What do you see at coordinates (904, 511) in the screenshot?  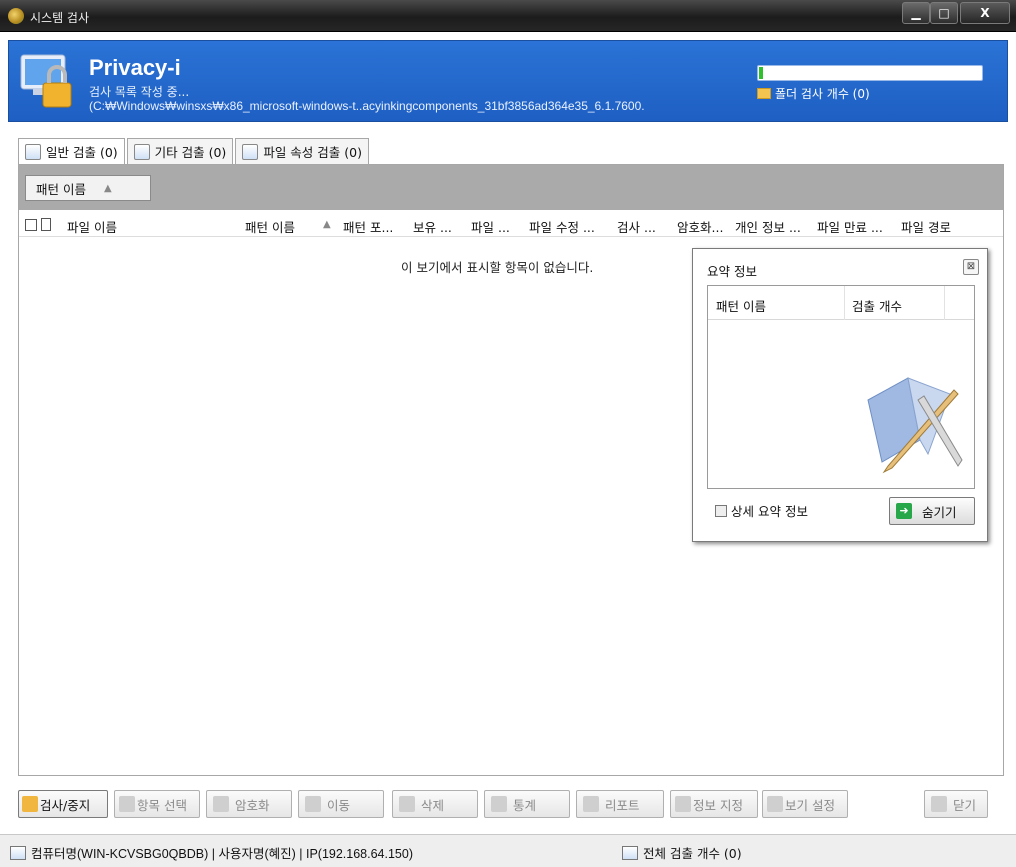 I see `arrow-right-icon: ➜` at bounding box center [904, 511].